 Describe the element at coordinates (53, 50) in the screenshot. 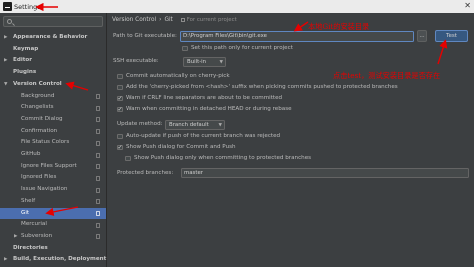

I see `sidebar-item-keymap: Keymap` at that location.